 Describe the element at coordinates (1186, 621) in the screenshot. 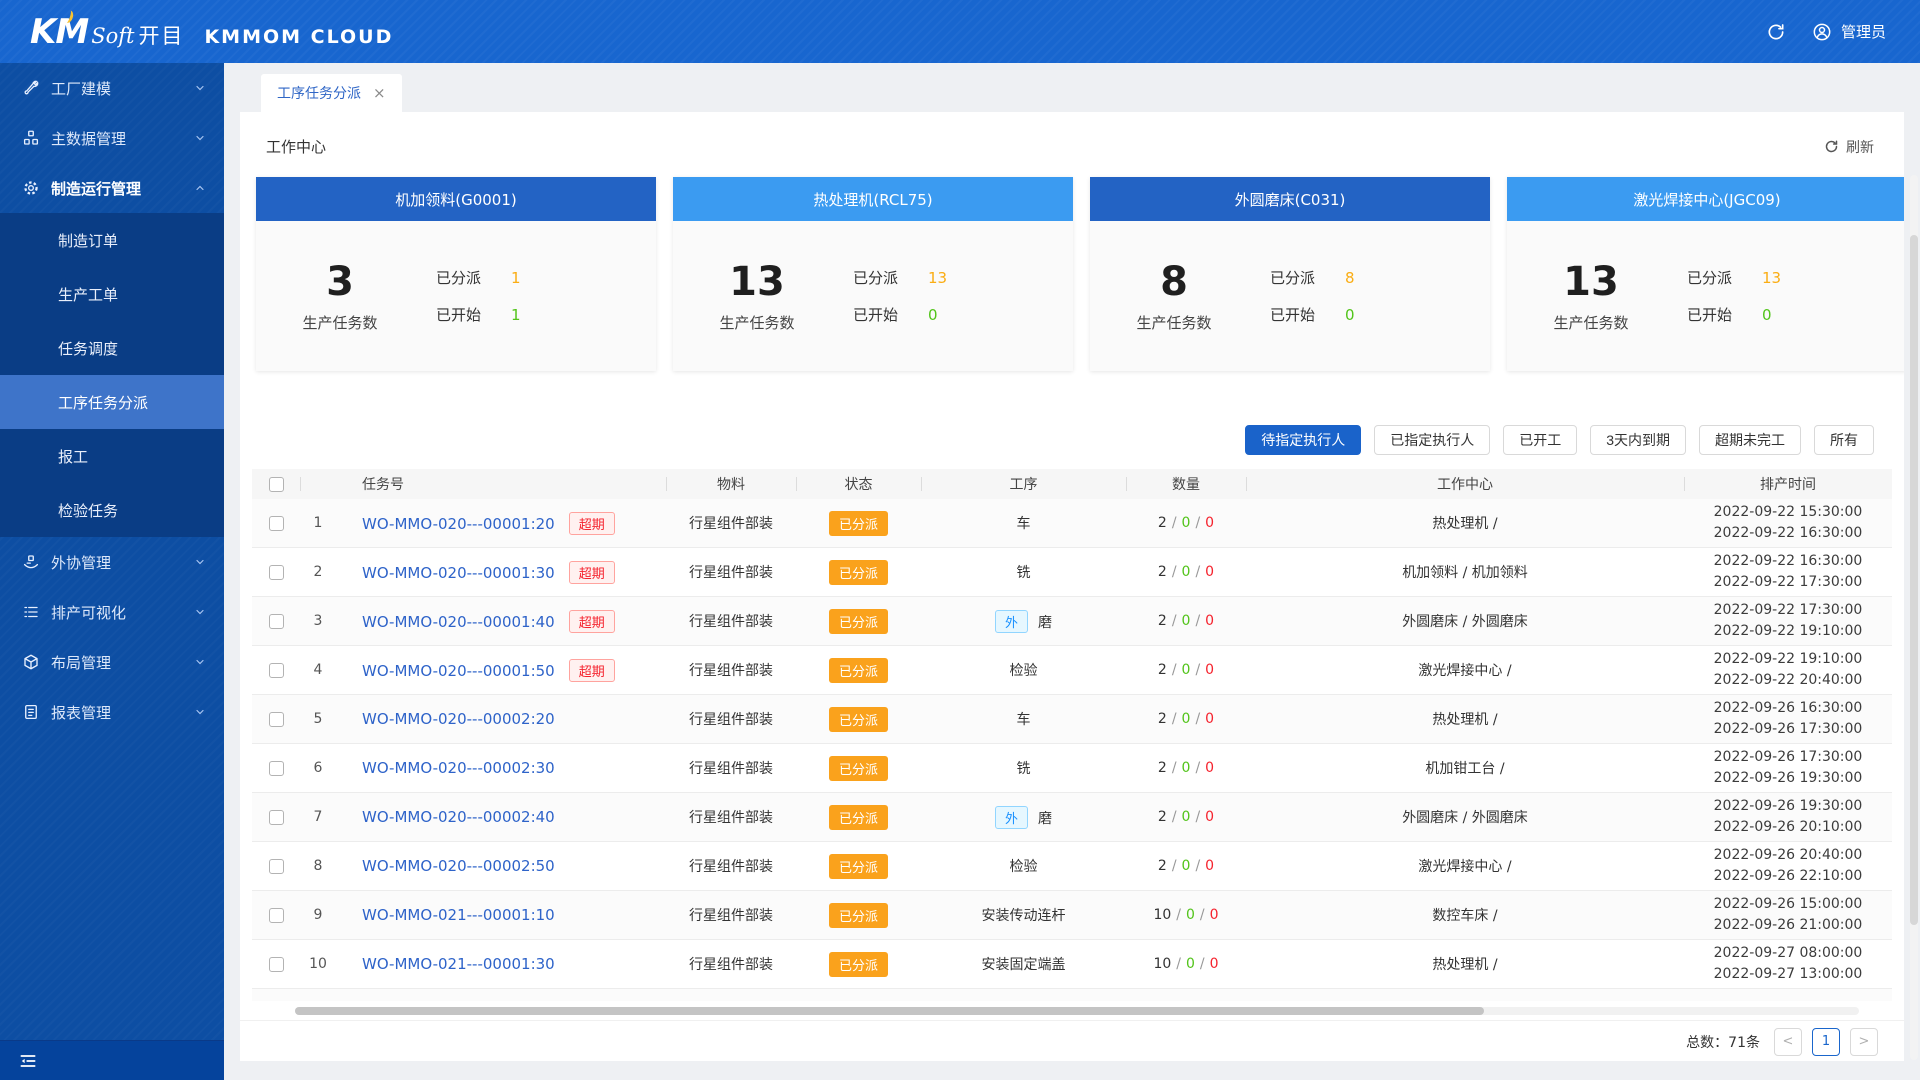

I see `qty-cell: 2/0/0` at that location.